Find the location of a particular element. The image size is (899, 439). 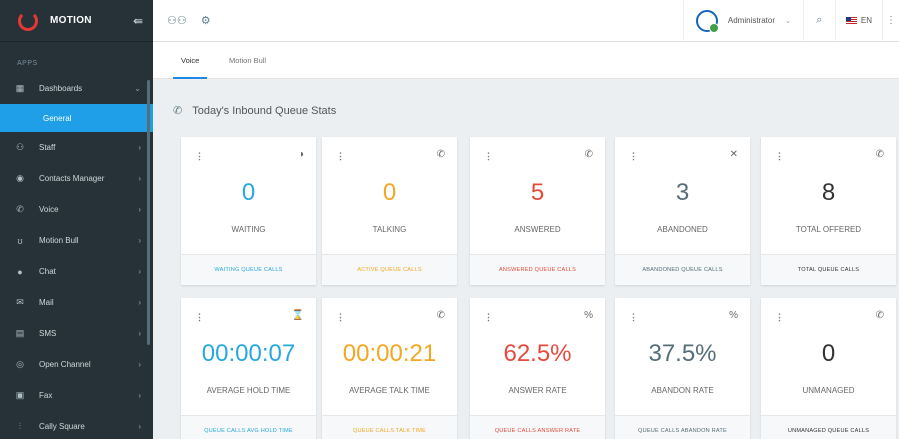

stat-card-body: ⋮ ⌛ 00:00:07 AVERAGE HOLD TIME is located at coordinates (248, 356).